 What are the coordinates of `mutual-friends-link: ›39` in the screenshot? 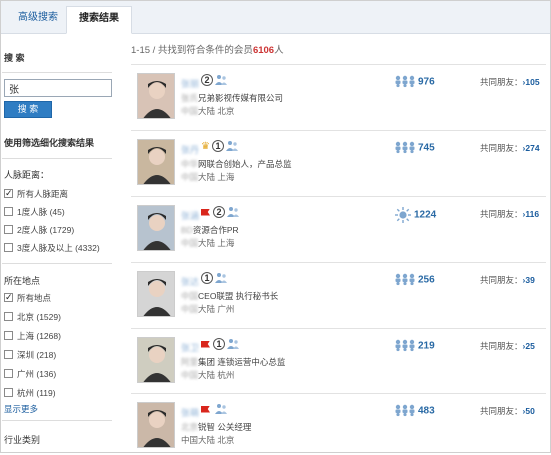 It's located at (529, 280).